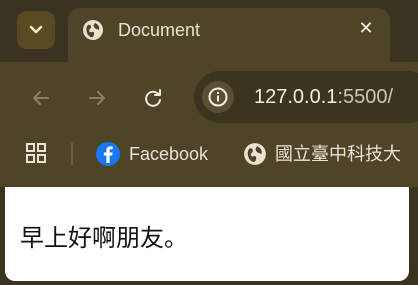 This screenshot has height=285, width=418. Describe the element at coordinates (108, 154) in the screenshot. I see `facebook-icon` at that location.